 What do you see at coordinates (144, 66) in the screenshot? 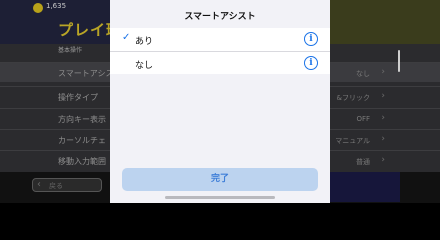
I see `option-label: なし` at bounding box center [144, 66].